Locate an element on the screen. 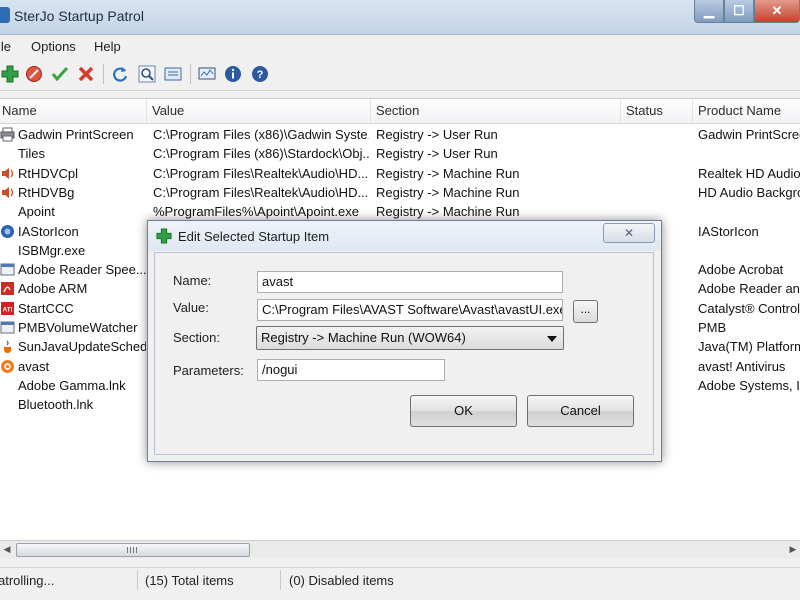 Image resolution: width=800 pixels, height=600 pixels. disable-icon is located at coordinates (34, 74).